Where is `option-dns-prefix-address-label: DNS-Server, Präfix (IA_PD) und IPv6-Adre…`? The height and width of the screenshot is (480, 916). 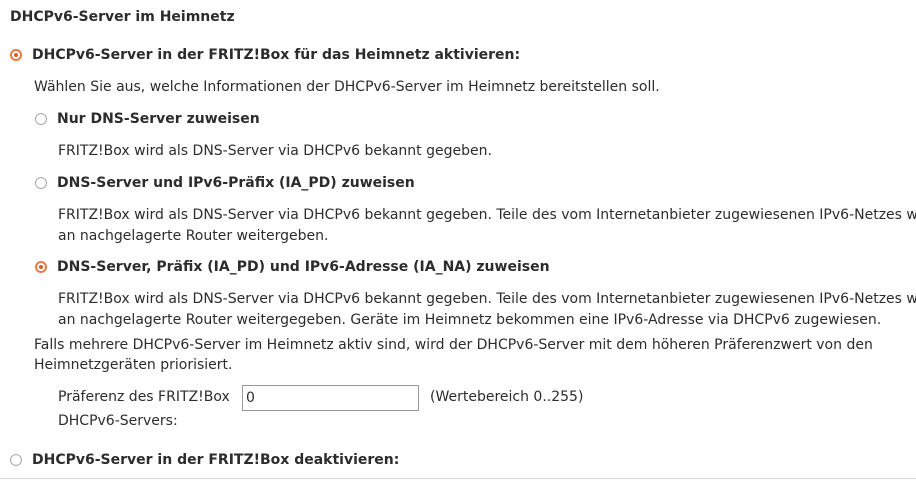 option-dns-prefix-address-label: DNS-Server, Präfix (IA_PD) und IPv6-Adre… is located at coordinates (303, 267).